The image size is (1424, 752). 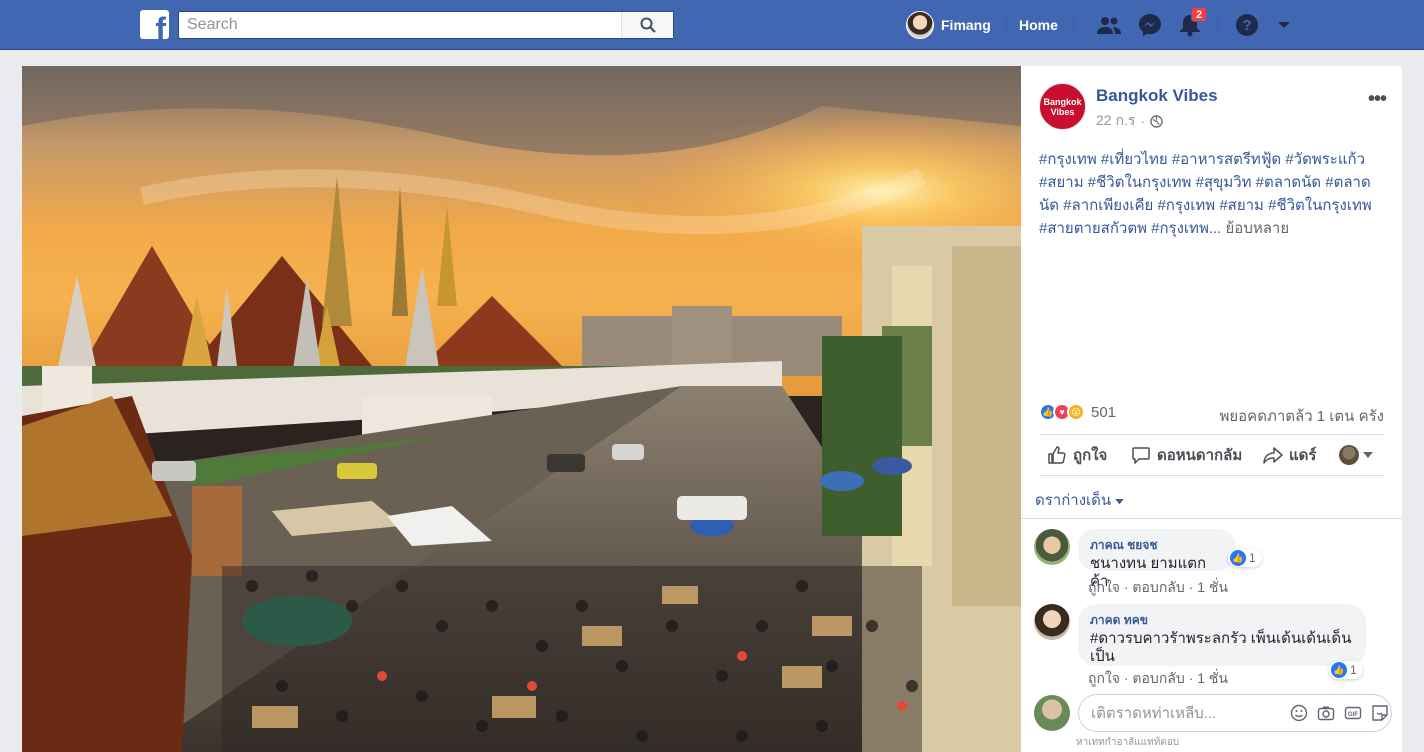 What do you see at coordinates (1157, 559) in the screenshot?
I see `comment-bubble: ภาคณ ชยจช ชนางทน ยามแตกค้า` at bounding box center [1157, 559].